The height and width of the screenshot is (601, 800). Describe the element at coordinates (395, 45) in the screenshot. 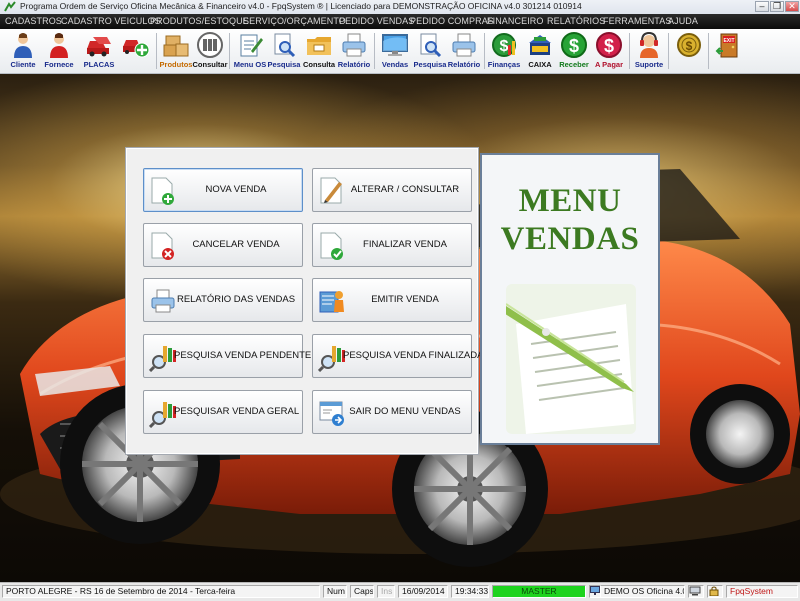

I see `monitor-icon` at that location.